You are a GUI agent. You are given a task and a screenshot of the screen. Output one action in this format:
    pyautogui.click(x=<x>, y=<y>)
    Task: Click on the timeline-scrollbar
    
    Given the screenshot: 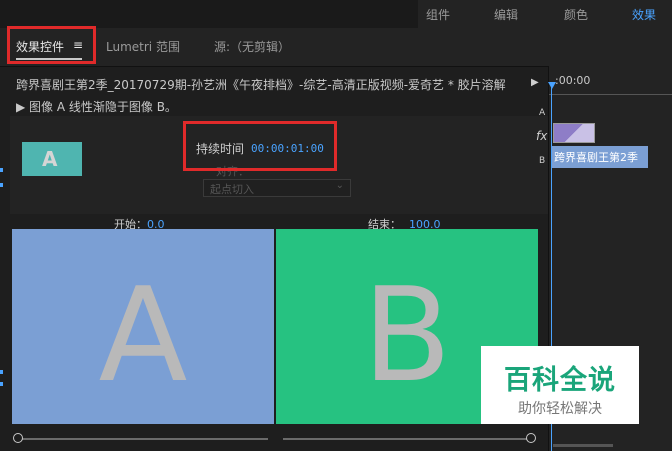 What is the action you would take?
    pyautogui.click(x=583, y=445)
    